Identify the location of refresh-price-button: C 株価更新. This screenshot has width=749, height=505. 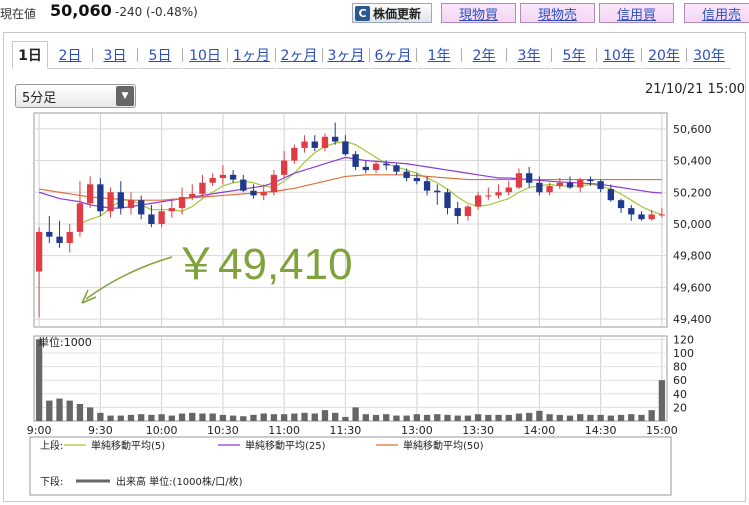
(392, 13).